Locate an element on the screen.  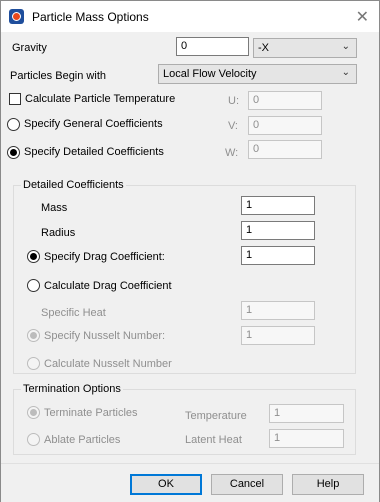
detailed-coeffs-radio is located at coordinates (13, 152).